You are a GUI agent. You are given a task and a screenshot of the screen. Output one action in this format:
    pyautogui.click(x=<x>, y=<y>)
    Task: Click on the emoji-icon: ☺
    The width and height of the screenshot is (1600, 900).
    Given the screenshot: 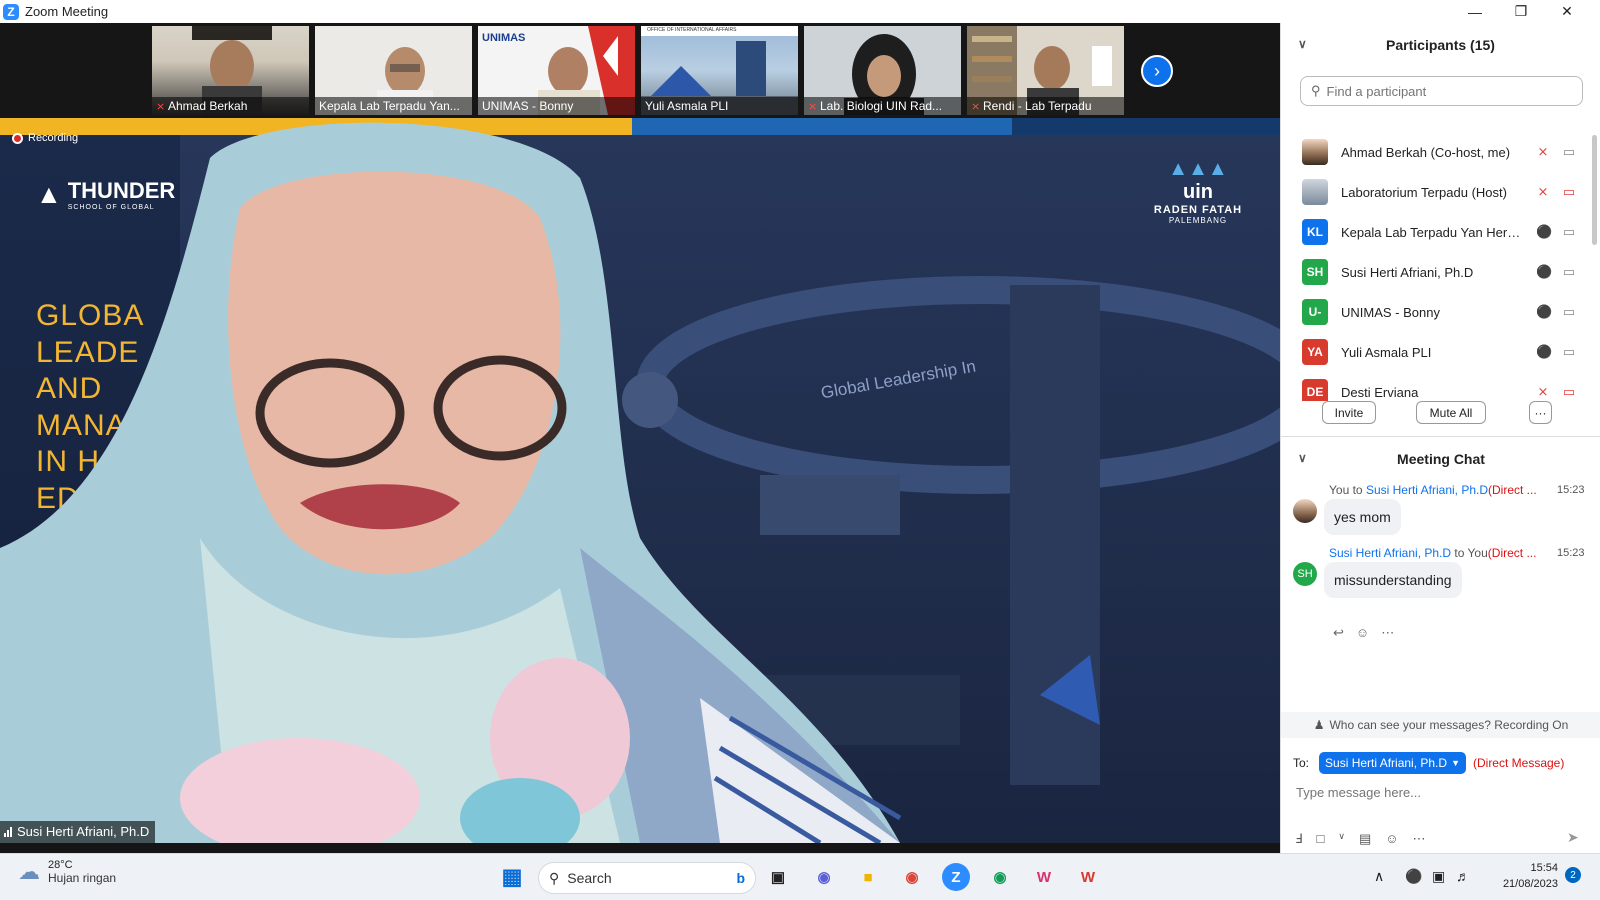 What is the action you would take?
    pyautogui.click(x=1391, y=839)
    